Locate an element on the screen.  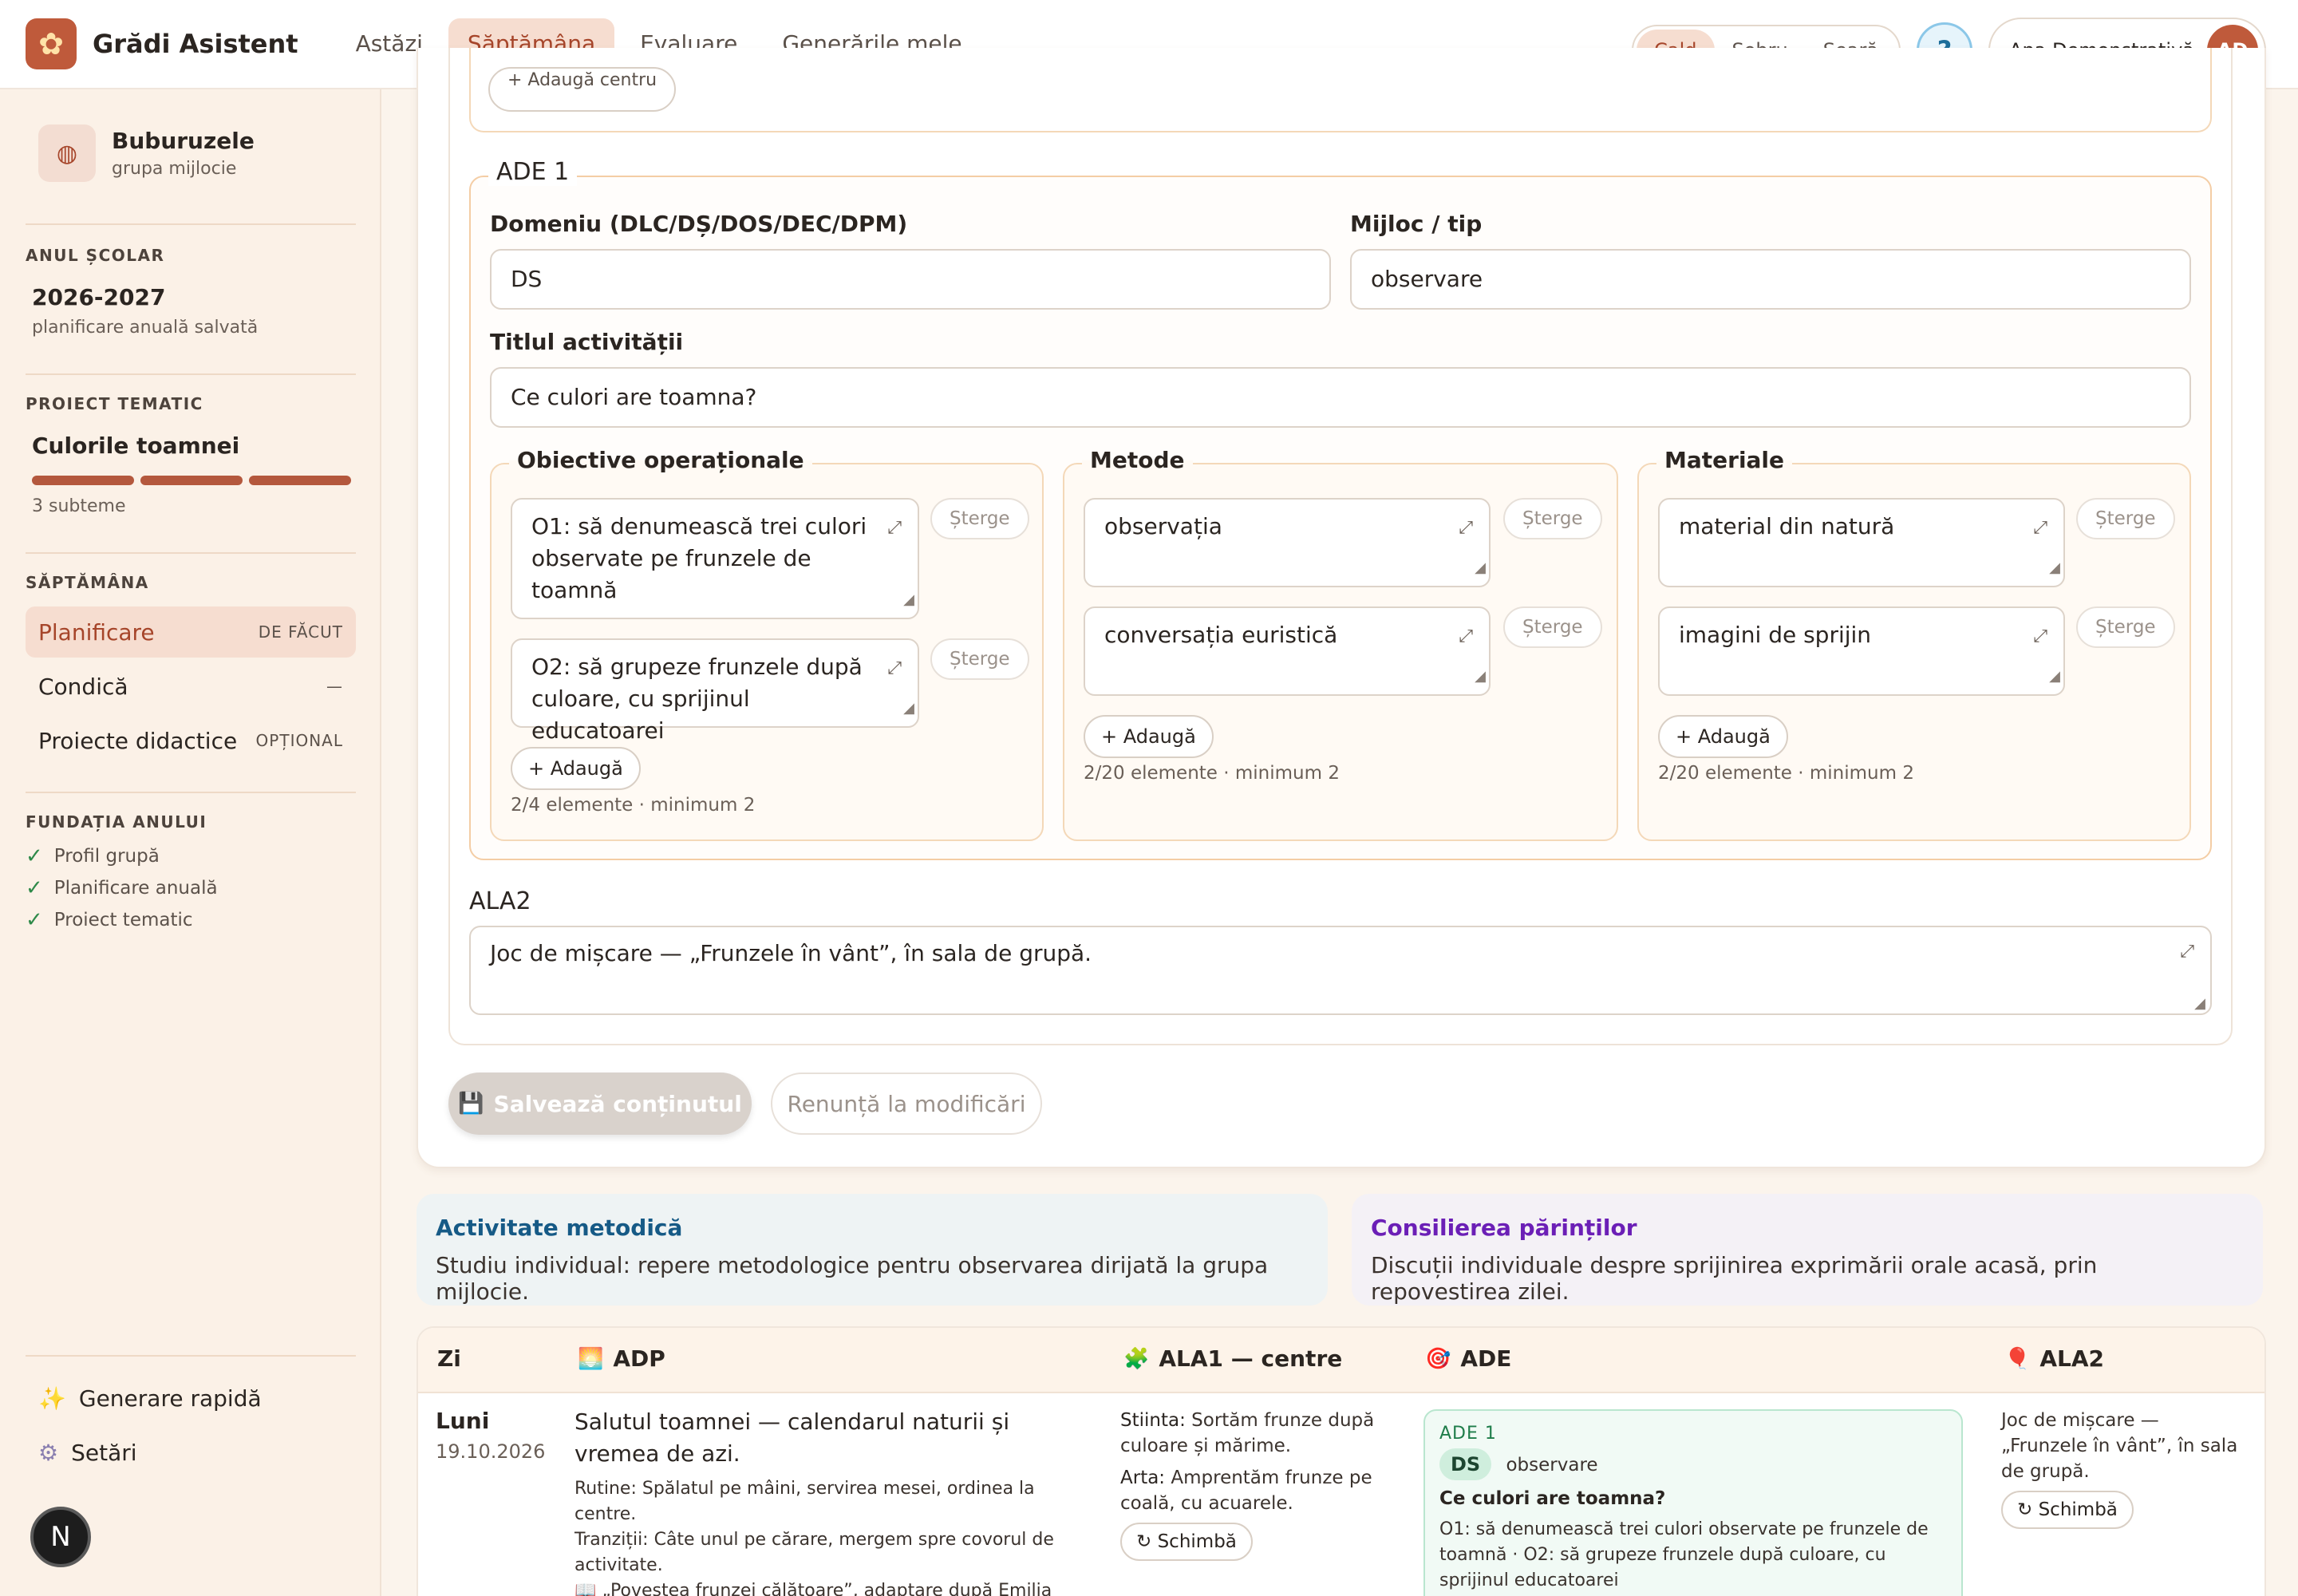
target-icon: 🎯 is located at coordinates (1438, 1358).